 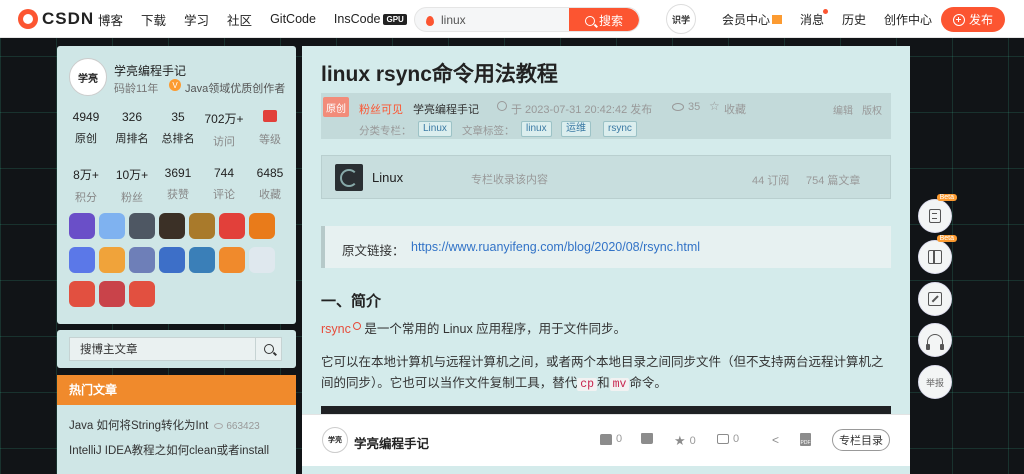 I want to click on column-article-count: 754 篇文章, so click(x=833, y=181).